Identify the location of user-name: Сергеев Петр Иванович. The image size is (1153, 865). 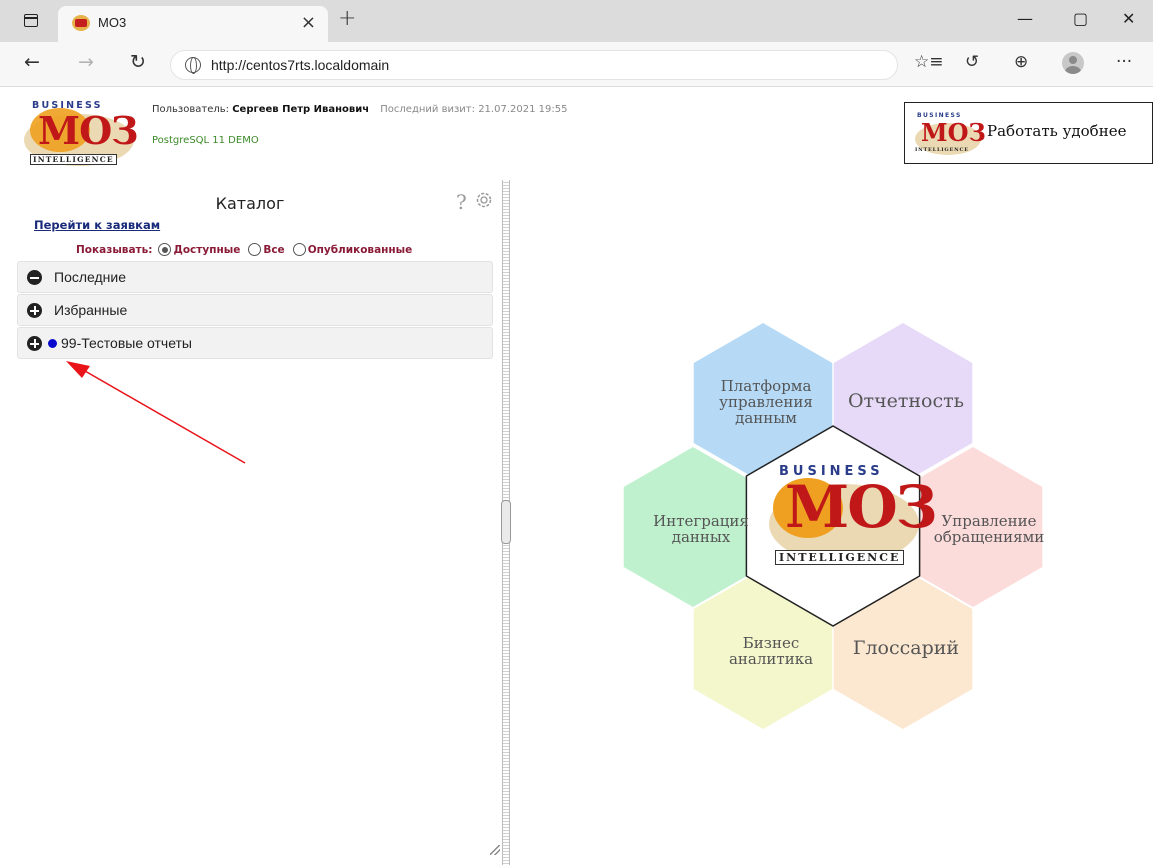
(301, 109).